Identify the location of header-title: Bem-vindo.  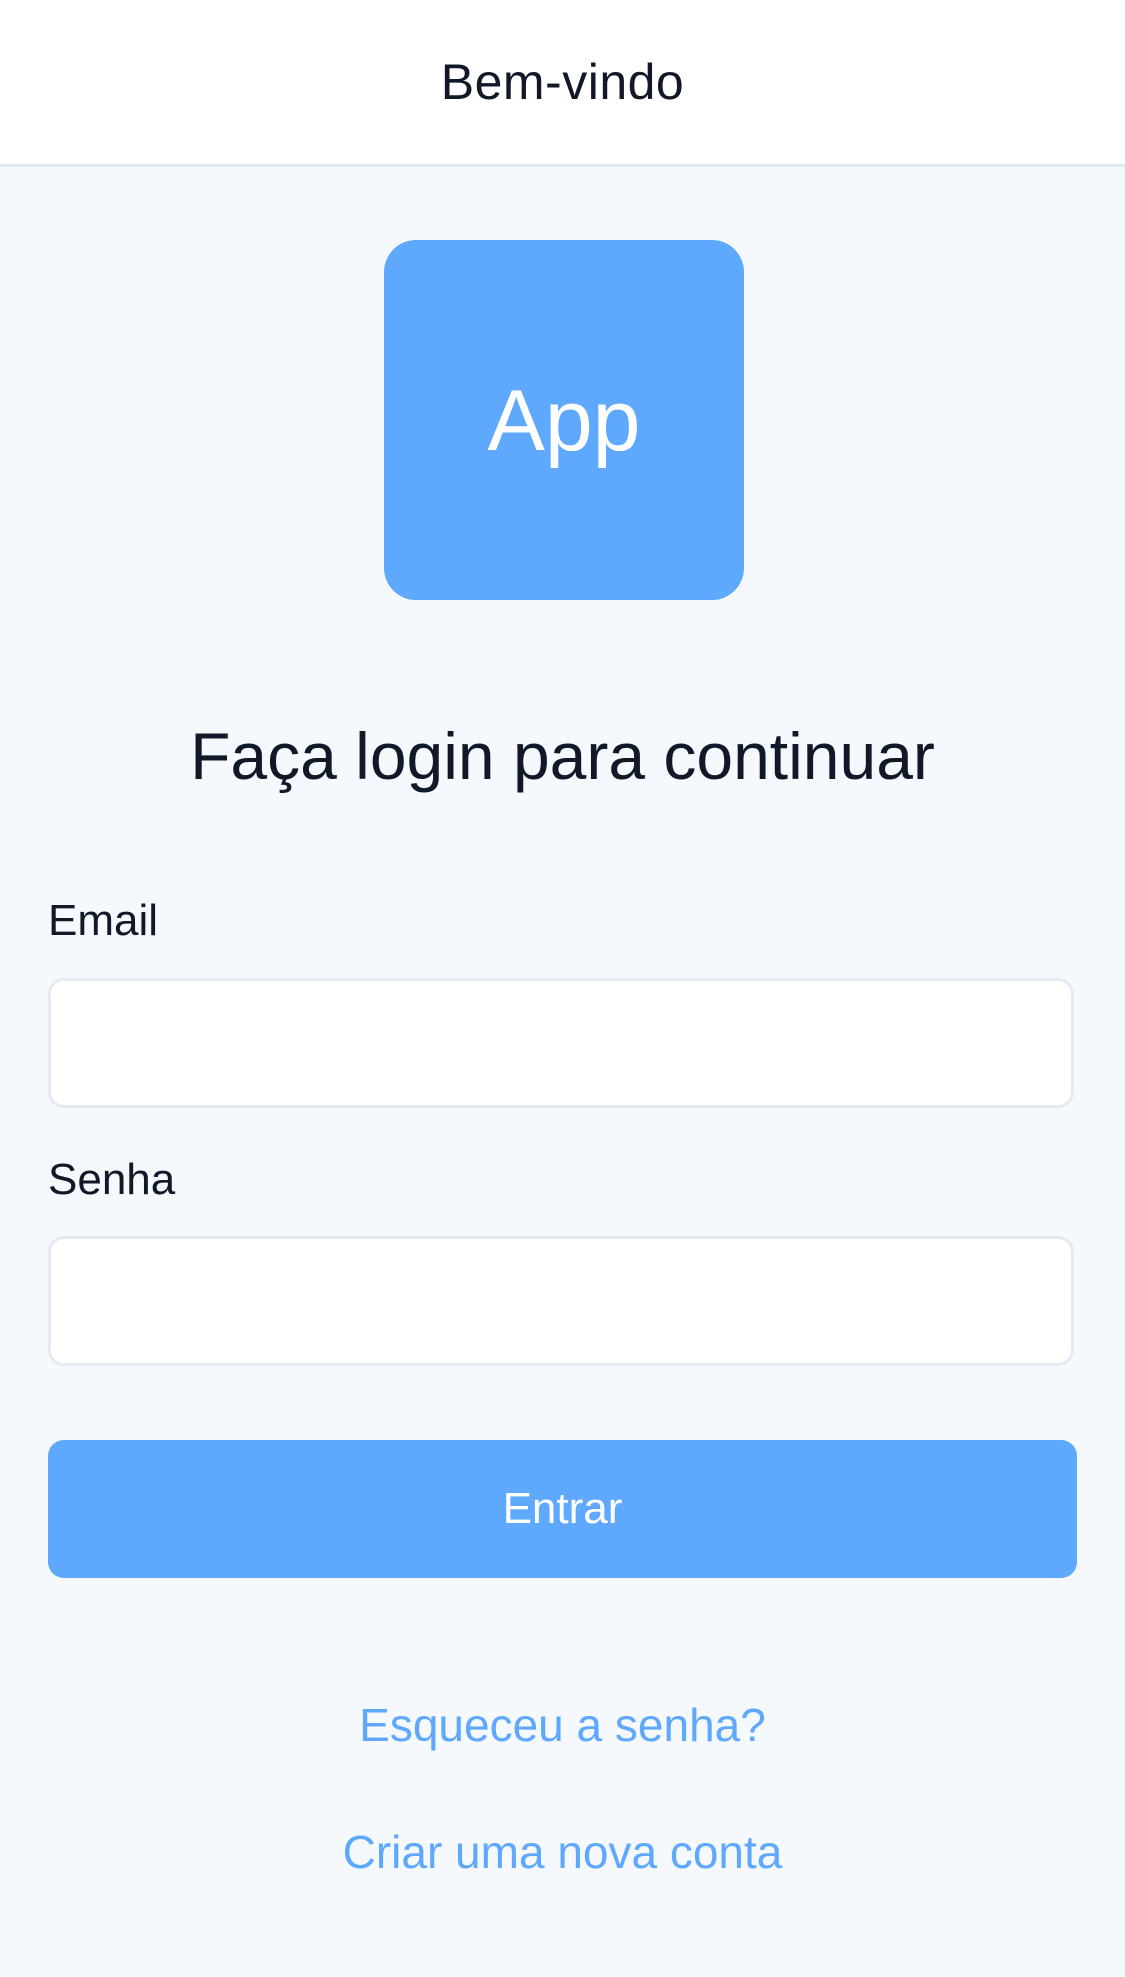
(562, 82).